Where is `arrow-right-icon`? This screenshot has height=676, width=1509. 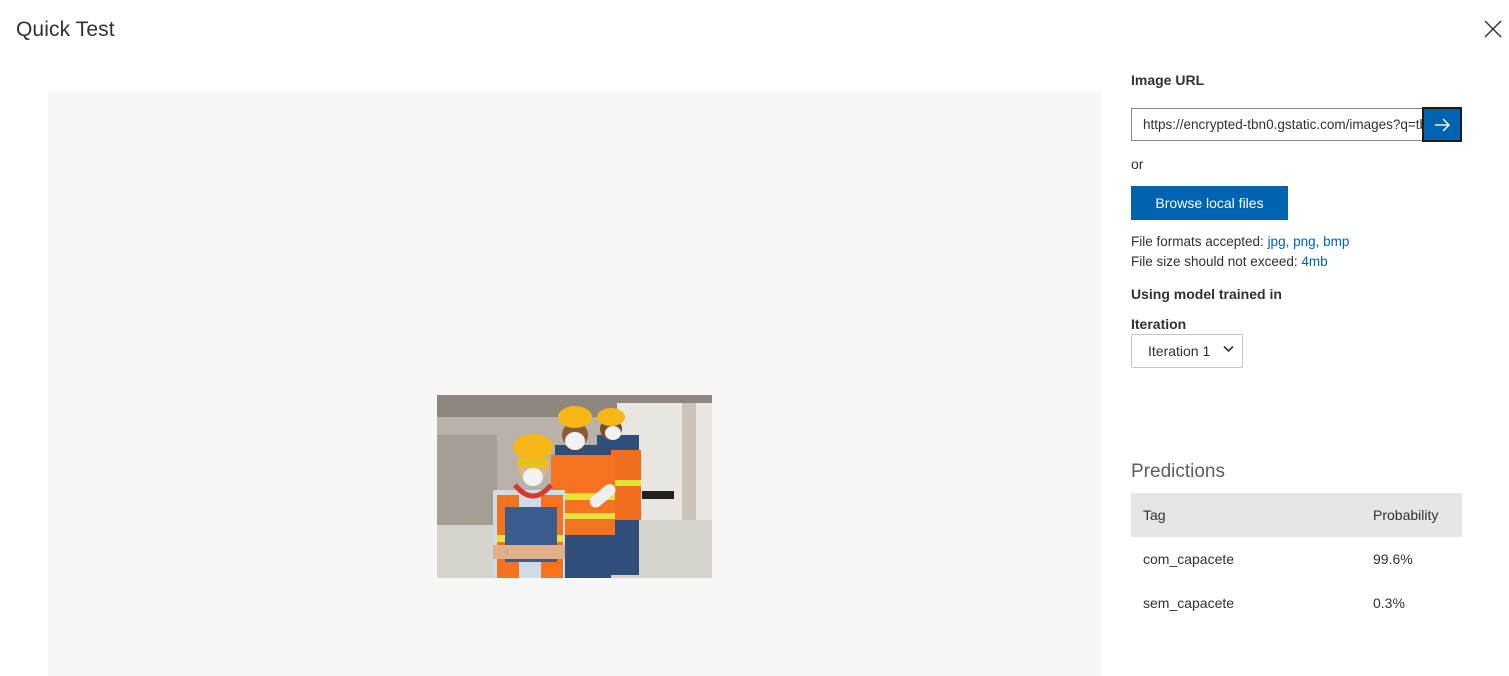 arrow-right-icon is located at coordinates (1442, 124).